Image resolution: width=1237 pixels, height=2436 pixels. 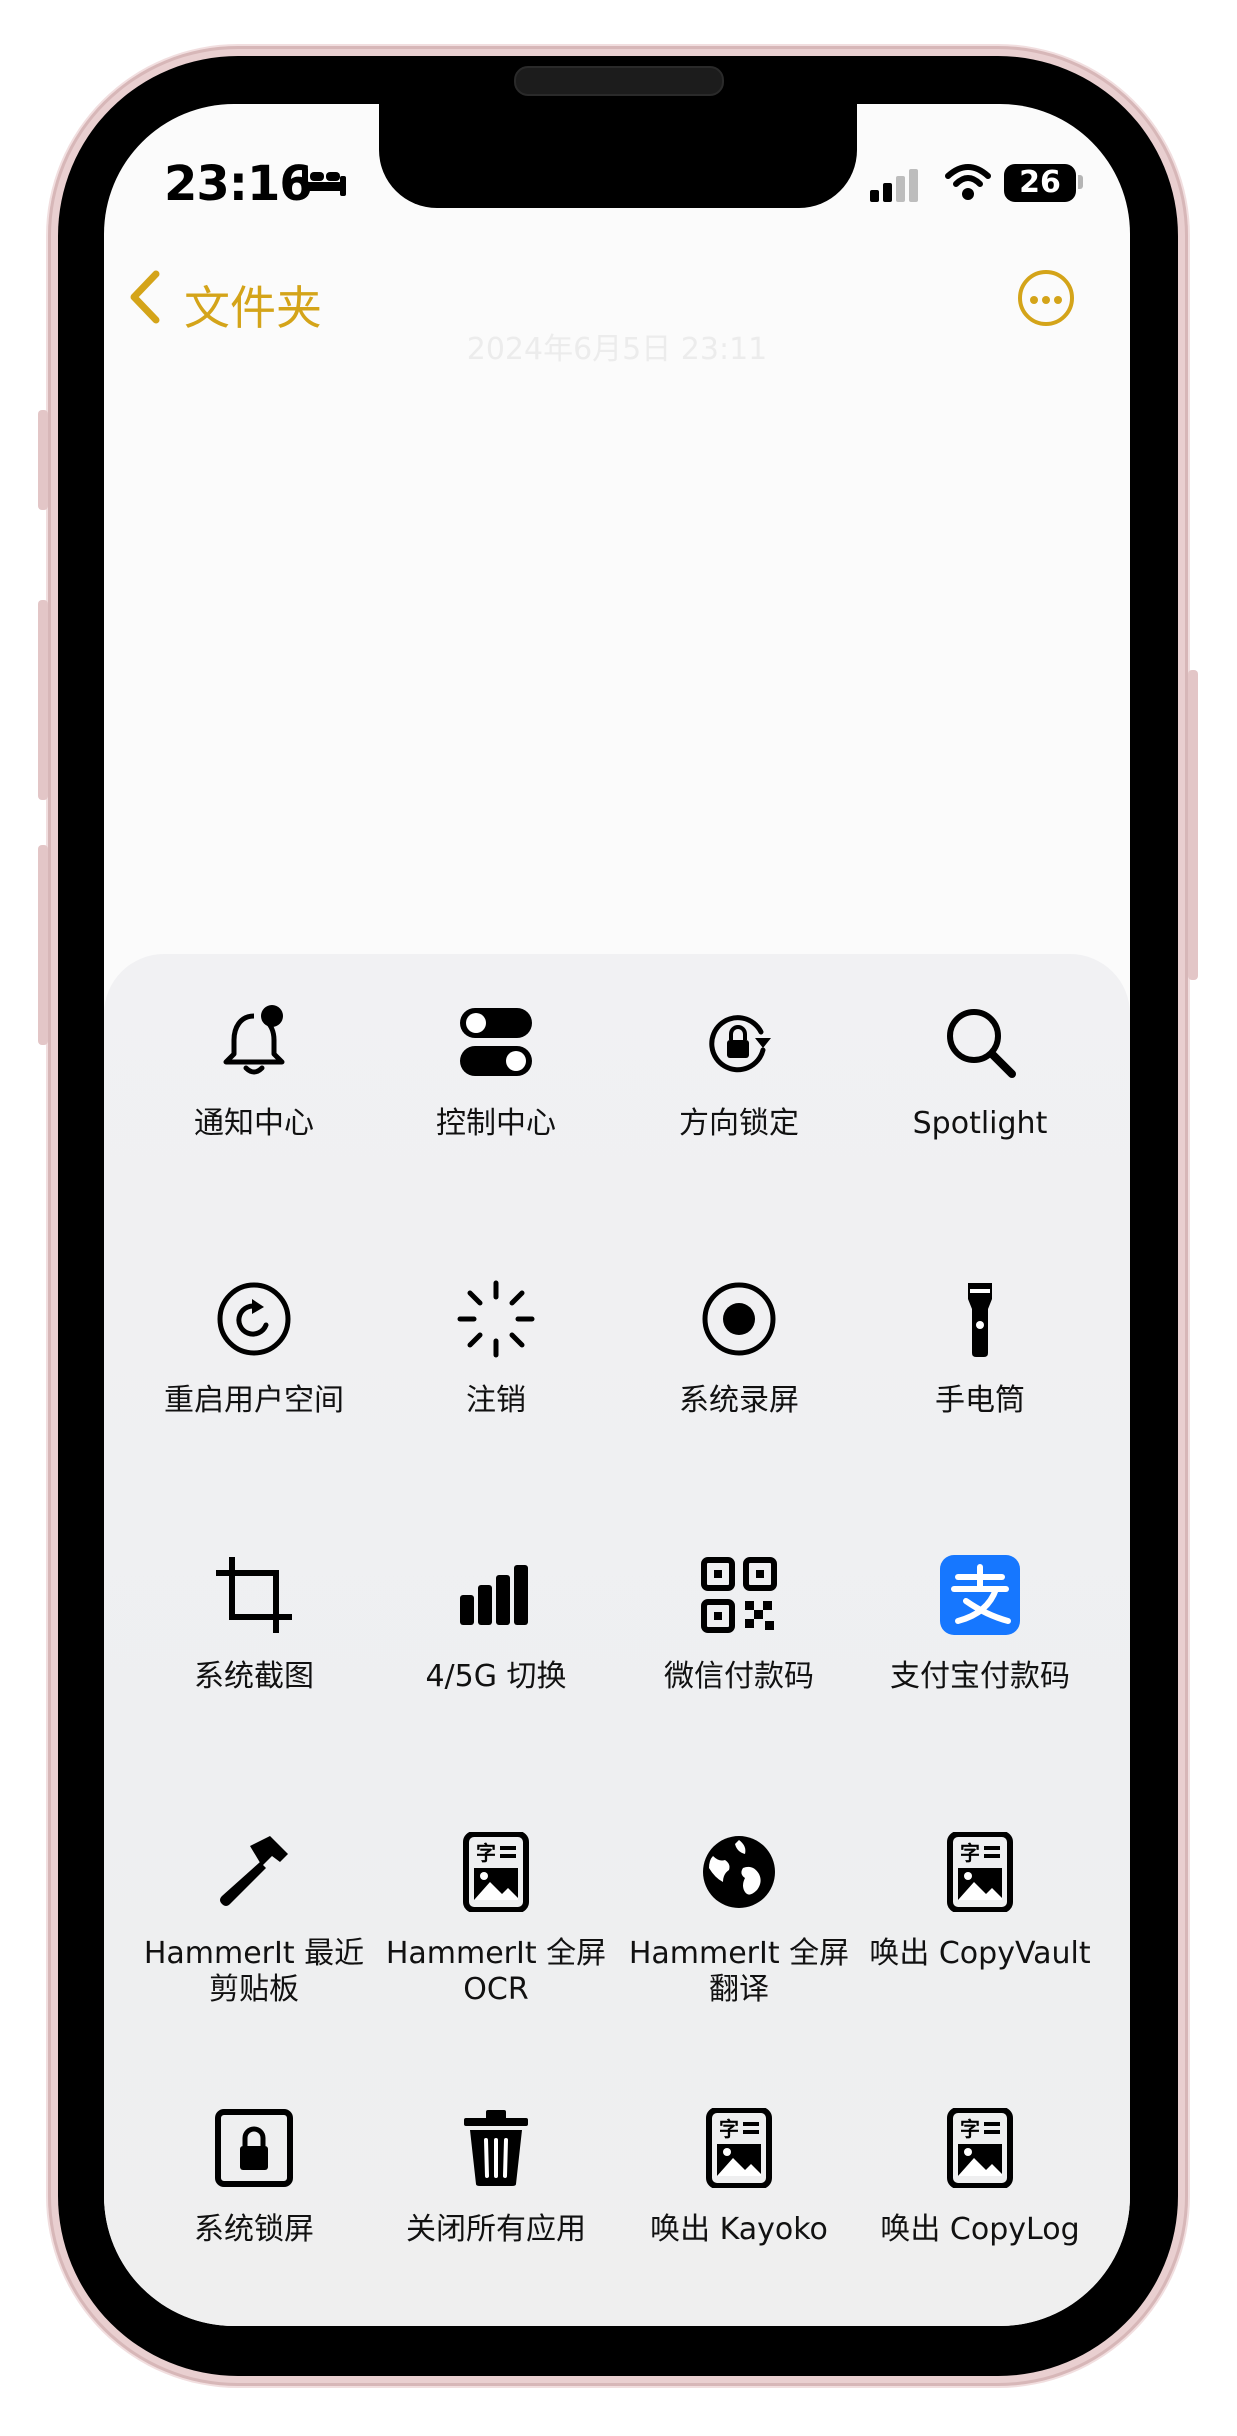 I want to click on rotation-lock-icon, so click(x=739, y=1042).